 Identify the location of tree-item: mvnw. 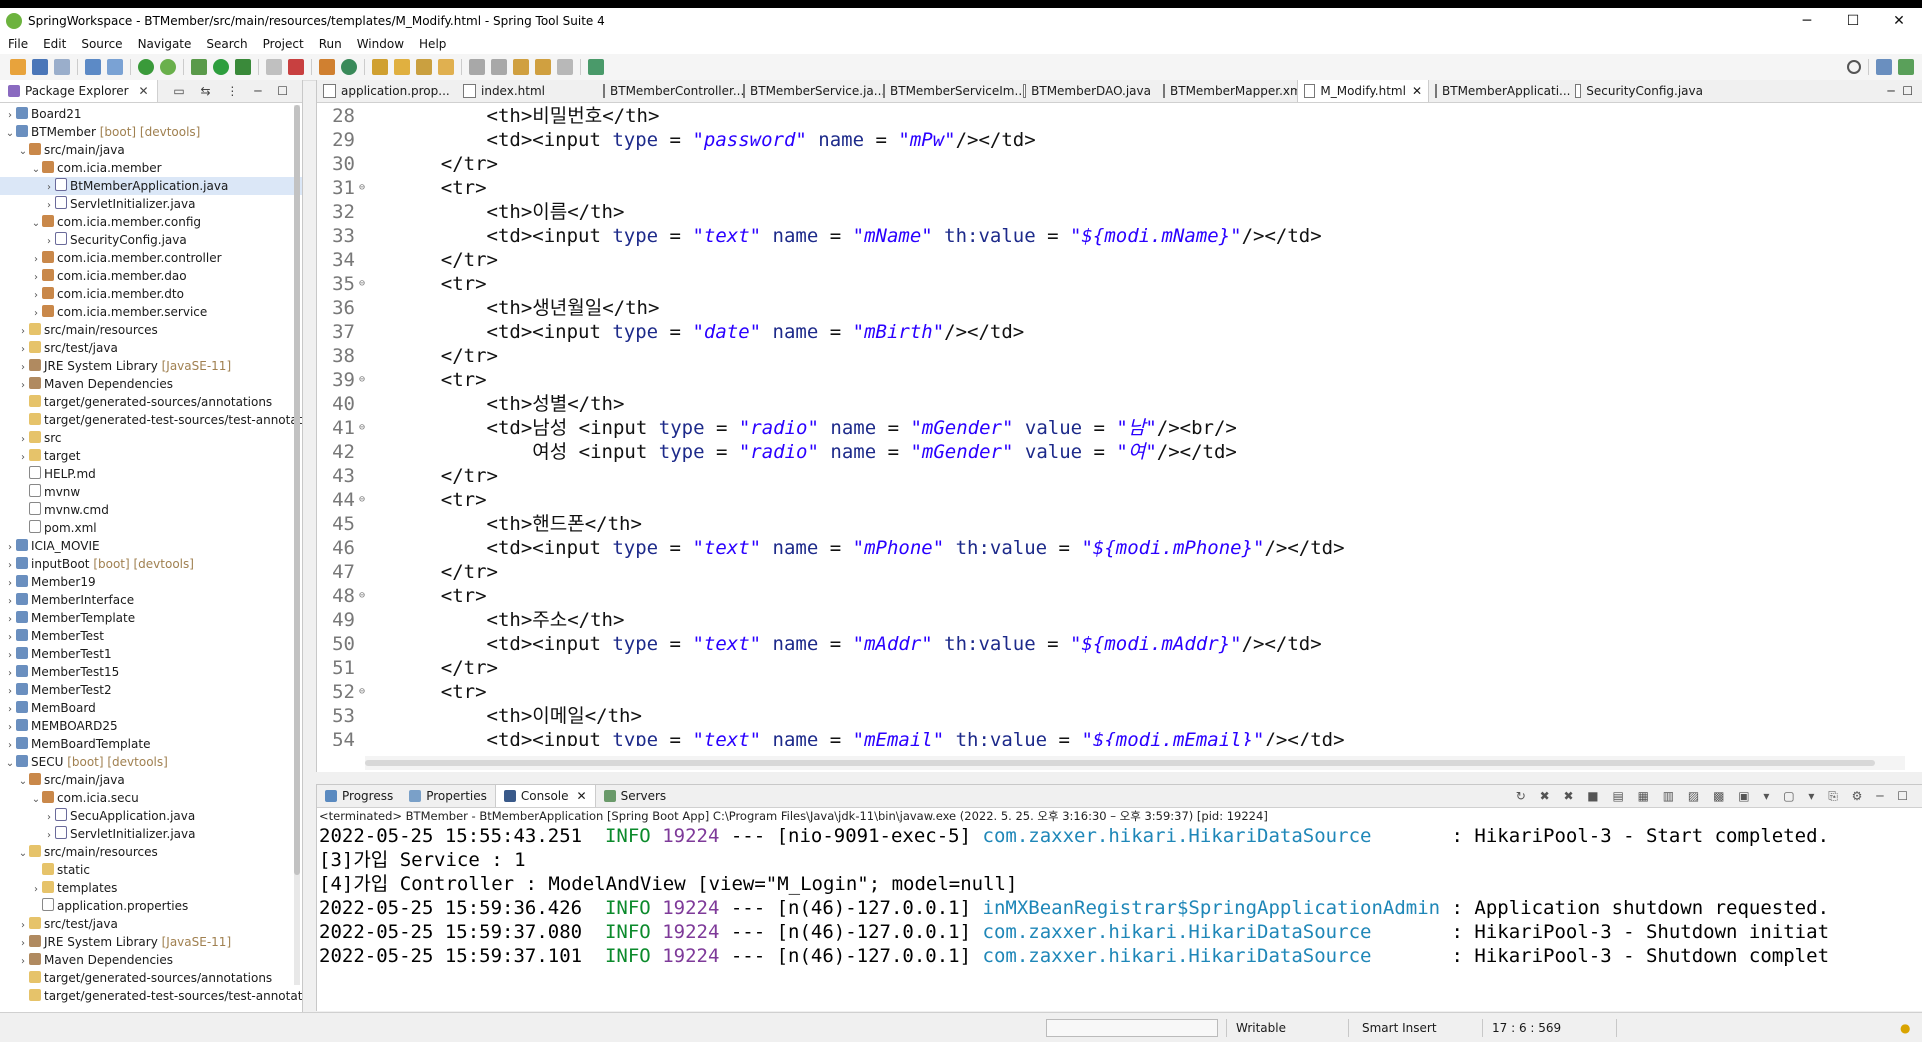
(151, 492).